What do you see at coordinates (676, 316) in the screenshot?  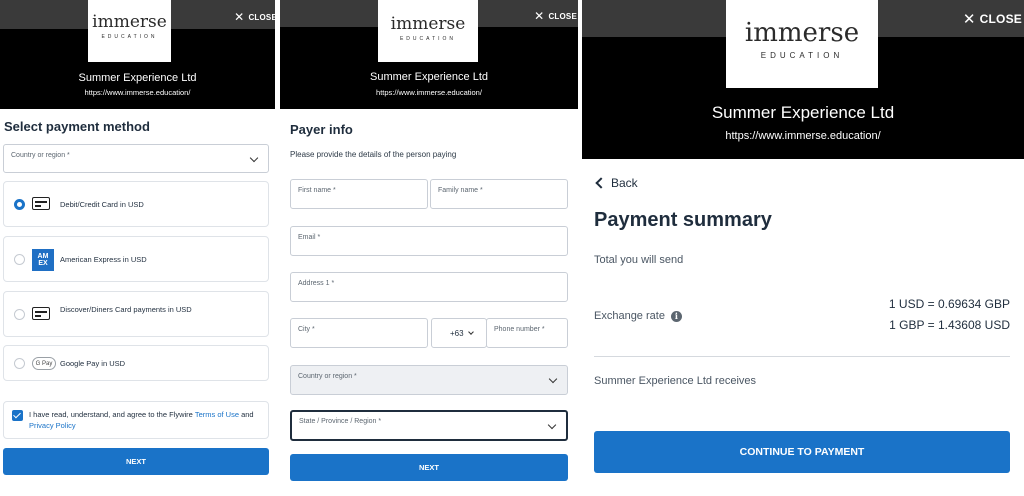 I see `info-icon: i` at bounding box center [676, 316].